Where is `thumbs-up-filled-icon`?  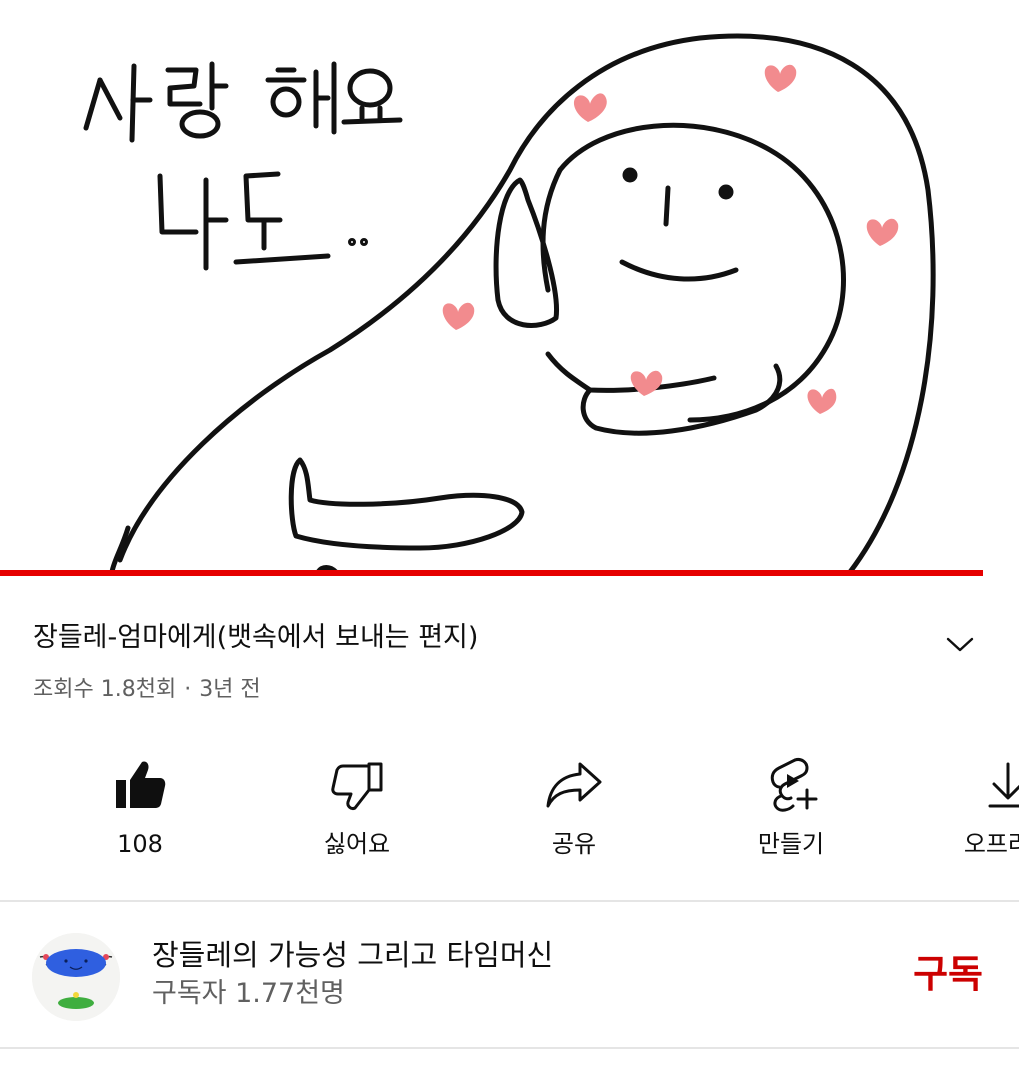
thumbs-up-filled-icon is located at coordinates (141, 784).